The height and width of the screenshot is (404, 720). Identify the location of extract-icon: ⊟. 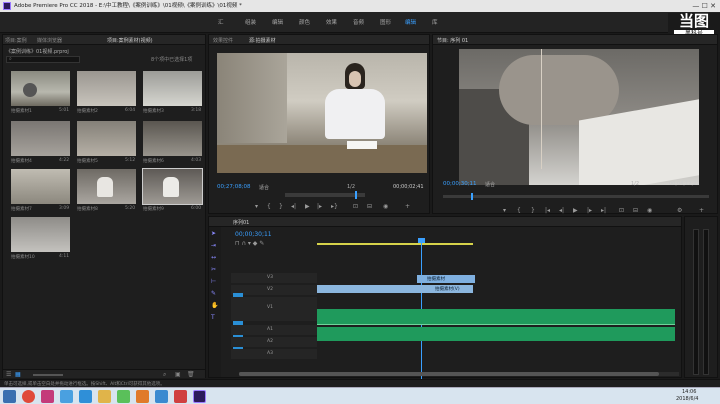
(635, 210).